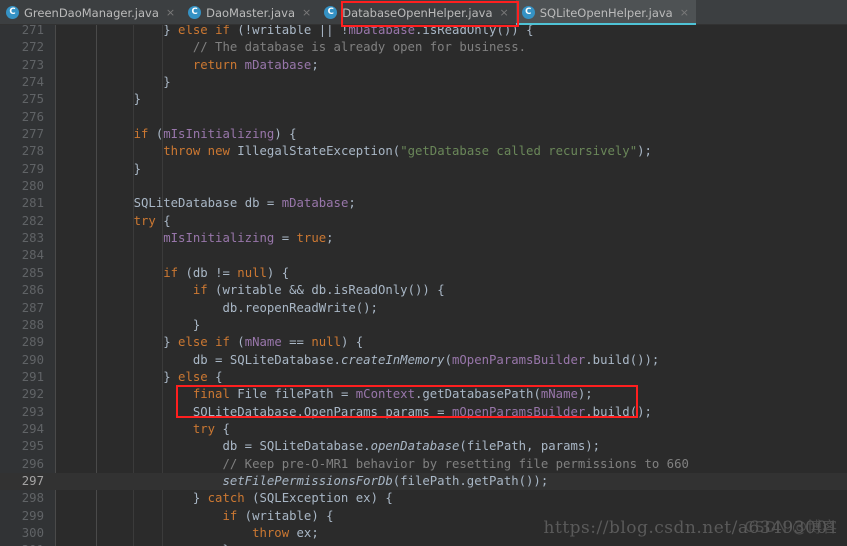 Image resolution: width=847 pixels, height=546 pixels. I want to click on line-number: 271, so click(32, 31).